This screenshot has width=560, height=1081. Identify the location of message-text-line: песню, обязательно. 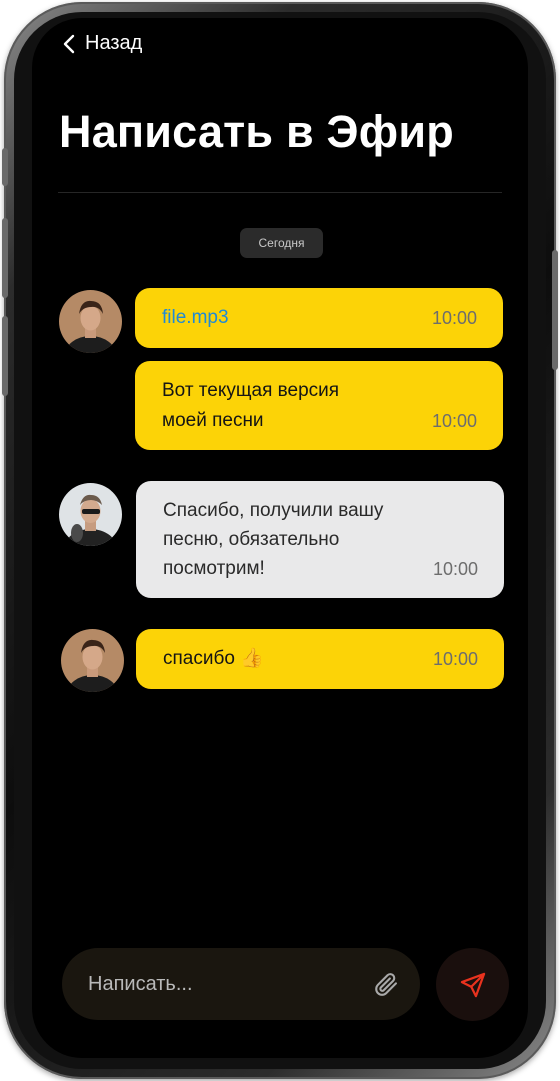
(251, 539).